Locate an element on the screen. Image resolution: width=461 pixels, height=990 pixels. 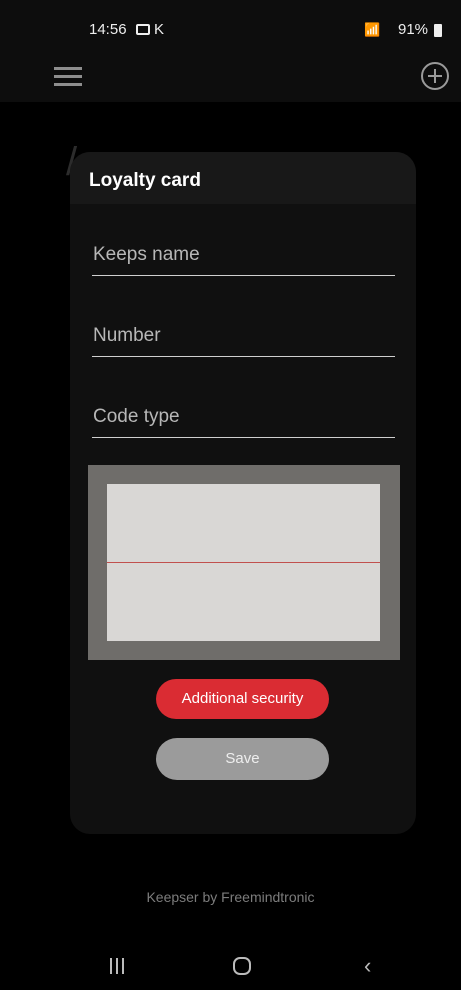
wifi-signal-icon: 📶 is located at coordinates (372, 29).